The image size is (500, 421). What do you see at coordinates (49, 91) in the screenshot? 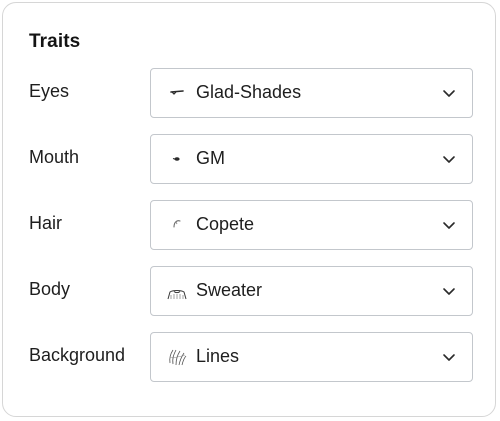
I see `trait-label-eyes: Eyes` at bounding box center [49, 91].